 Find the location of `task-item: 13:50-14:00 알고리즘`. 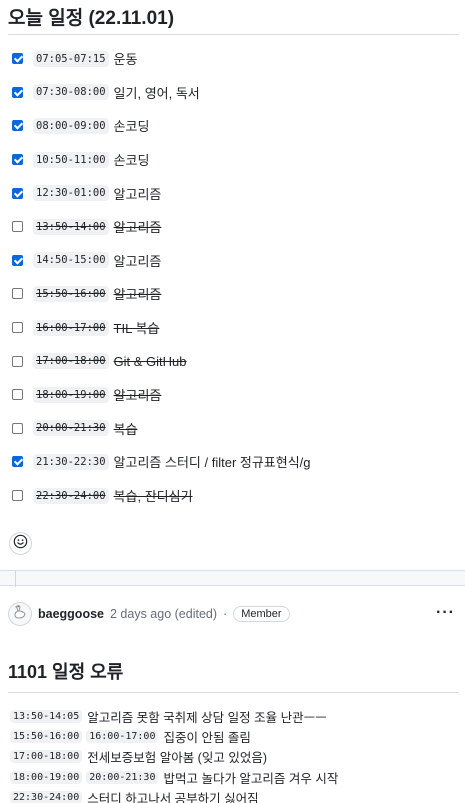

task-item: 13:50-14:00 알고리즘 is located at coordinates (237, 227).